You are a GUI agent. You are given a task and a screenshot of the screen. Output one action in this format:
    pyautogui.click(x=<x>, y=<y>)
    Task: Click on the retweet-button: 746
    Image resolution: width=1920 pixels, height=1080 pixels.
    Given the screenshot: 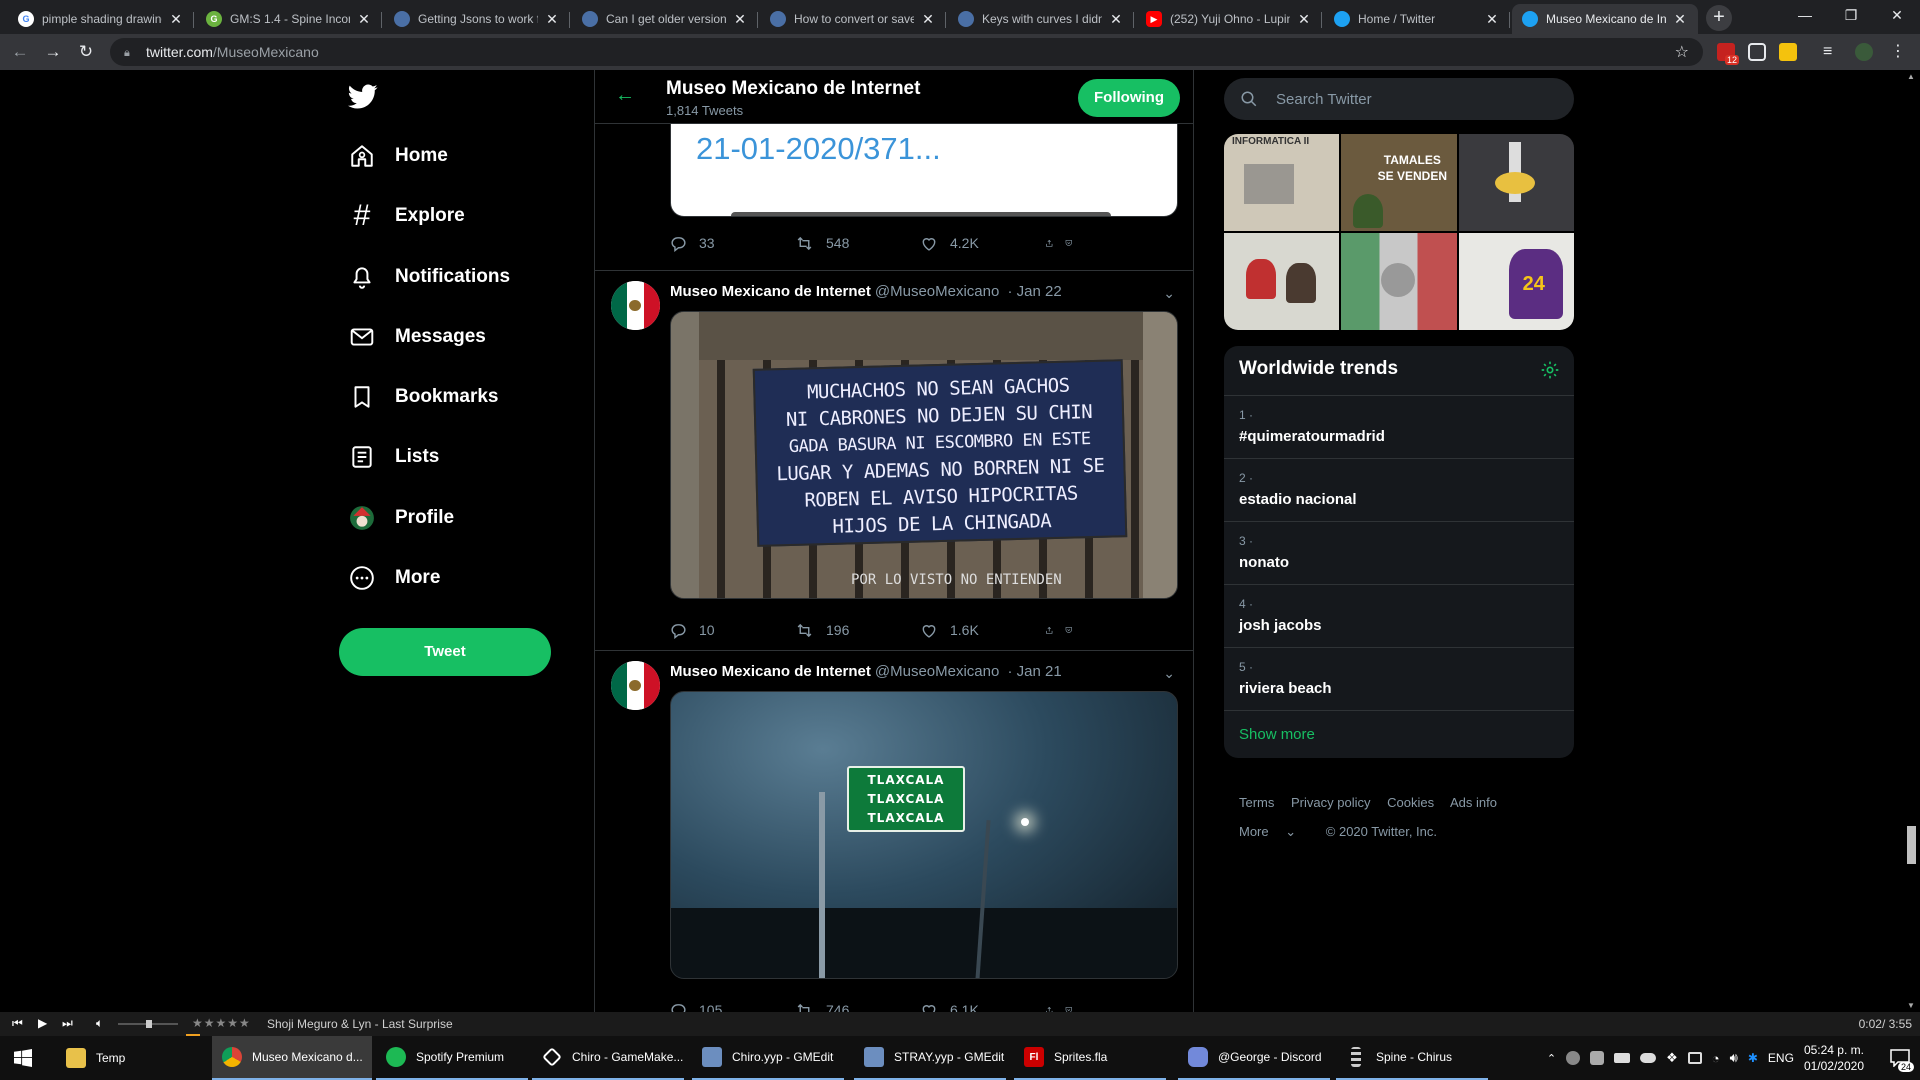 What is the action you would take?
    pyautogui.click(x=857, y=1006)
    